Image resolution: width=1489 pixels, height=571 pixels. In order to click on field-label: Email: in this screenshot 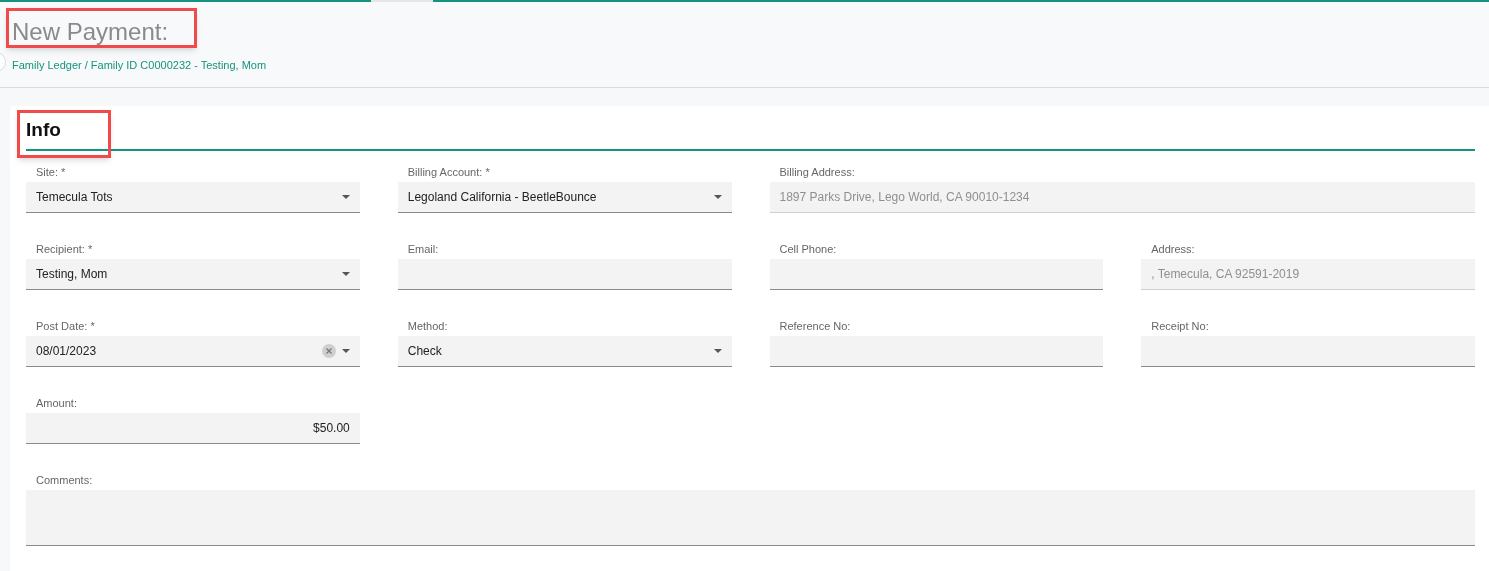, I will do `click(423, 249)`.